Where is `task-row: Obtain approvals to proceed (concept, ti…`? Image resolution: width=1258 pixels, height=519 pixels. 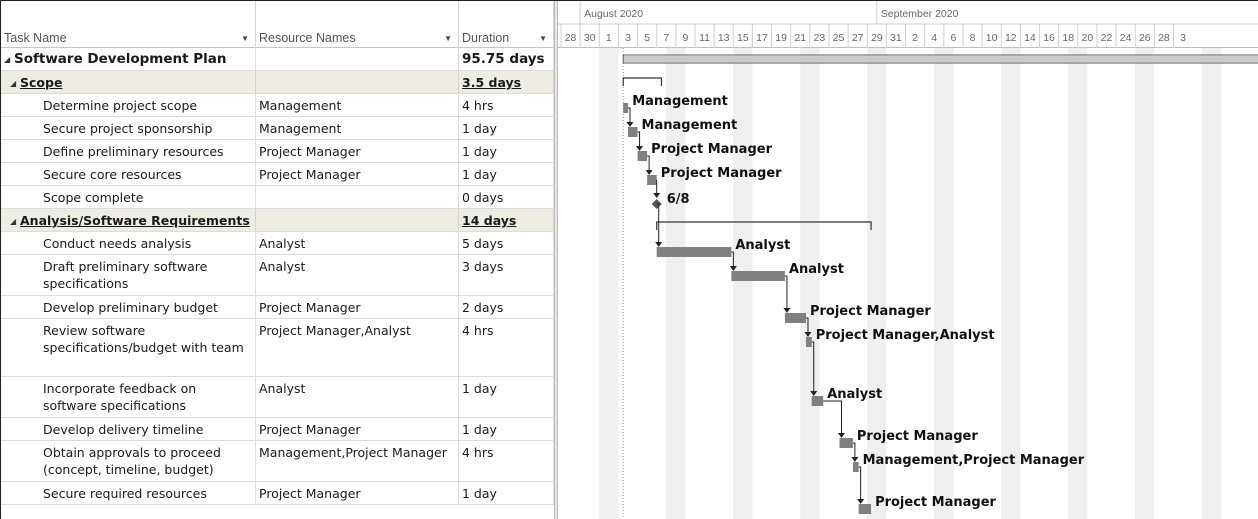
task-row: Obtain approvals to proceed (concept, ti… is located at coordinates (277, 461).